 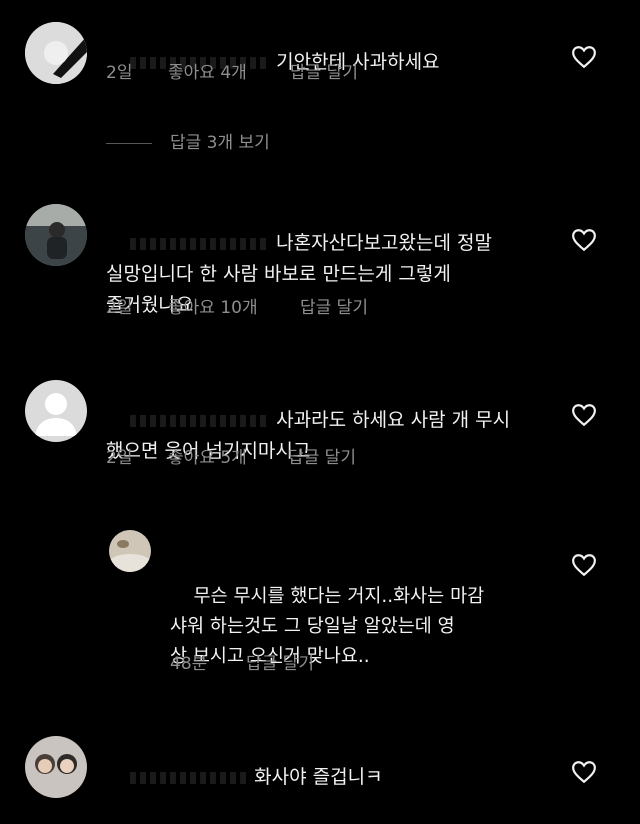 I want to click on comment-meta: 2일 좋아요 5개 답글 달기, so click(x=306, y=458).